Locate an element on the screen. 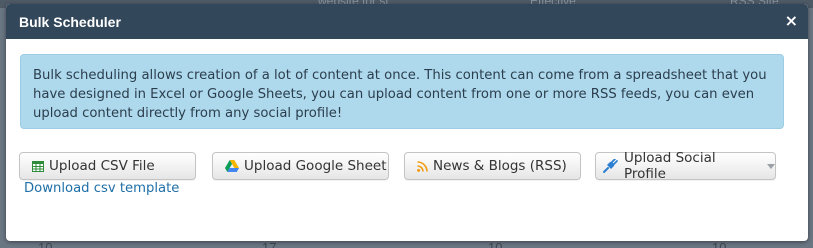 This screenshot has height=248, width=813. modal-header: Bulk Scheduler × is located at coordinates (407, 21).